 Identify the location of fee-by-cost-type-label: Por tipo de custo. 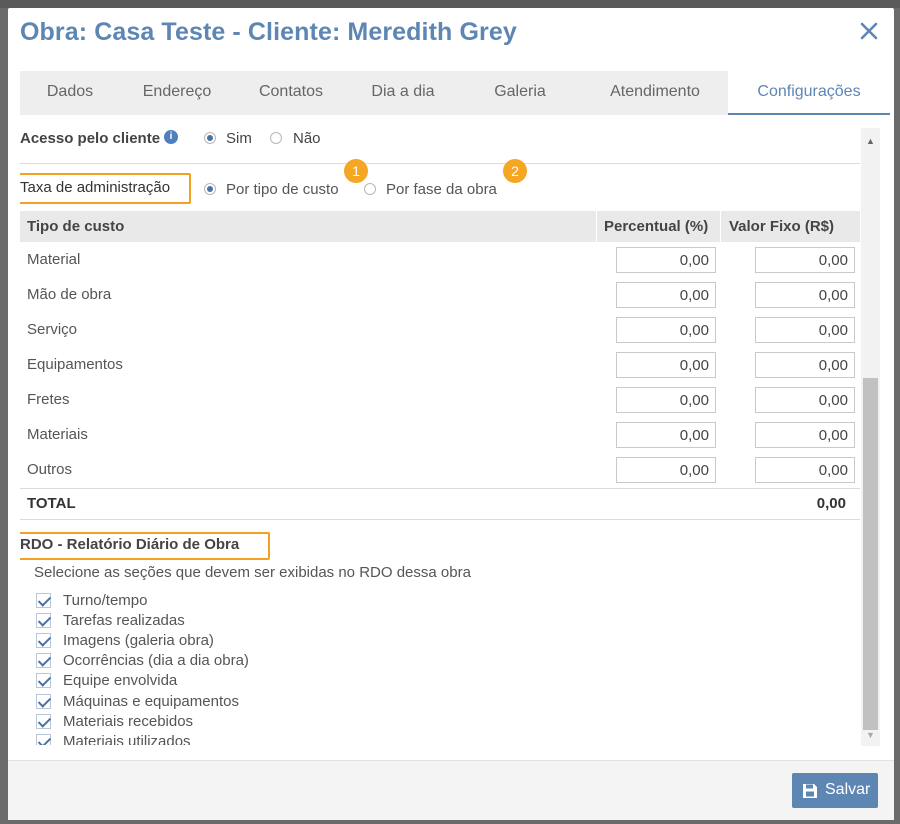
(282, 189).